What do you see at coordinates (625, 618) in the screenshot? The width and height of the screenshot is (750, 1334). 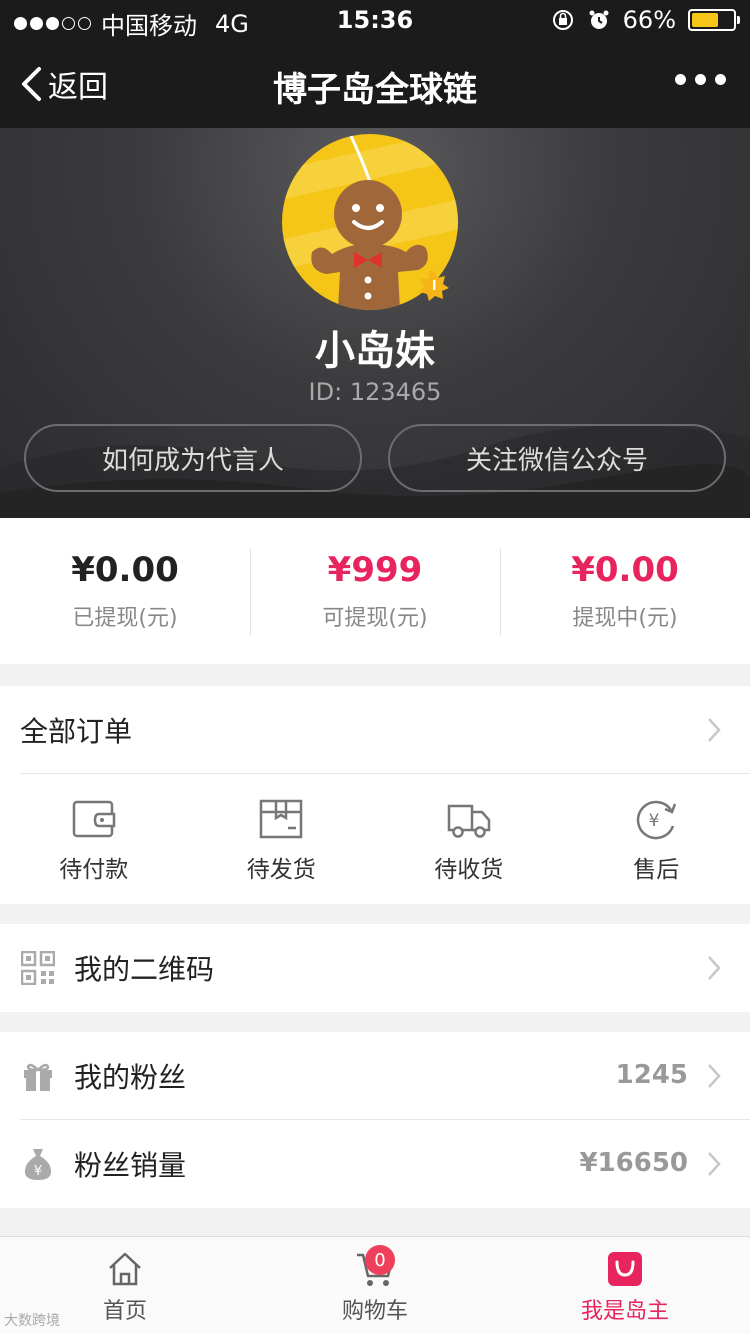 I see `stat-label: 提现中(元)` at bounding box center [625, 618].